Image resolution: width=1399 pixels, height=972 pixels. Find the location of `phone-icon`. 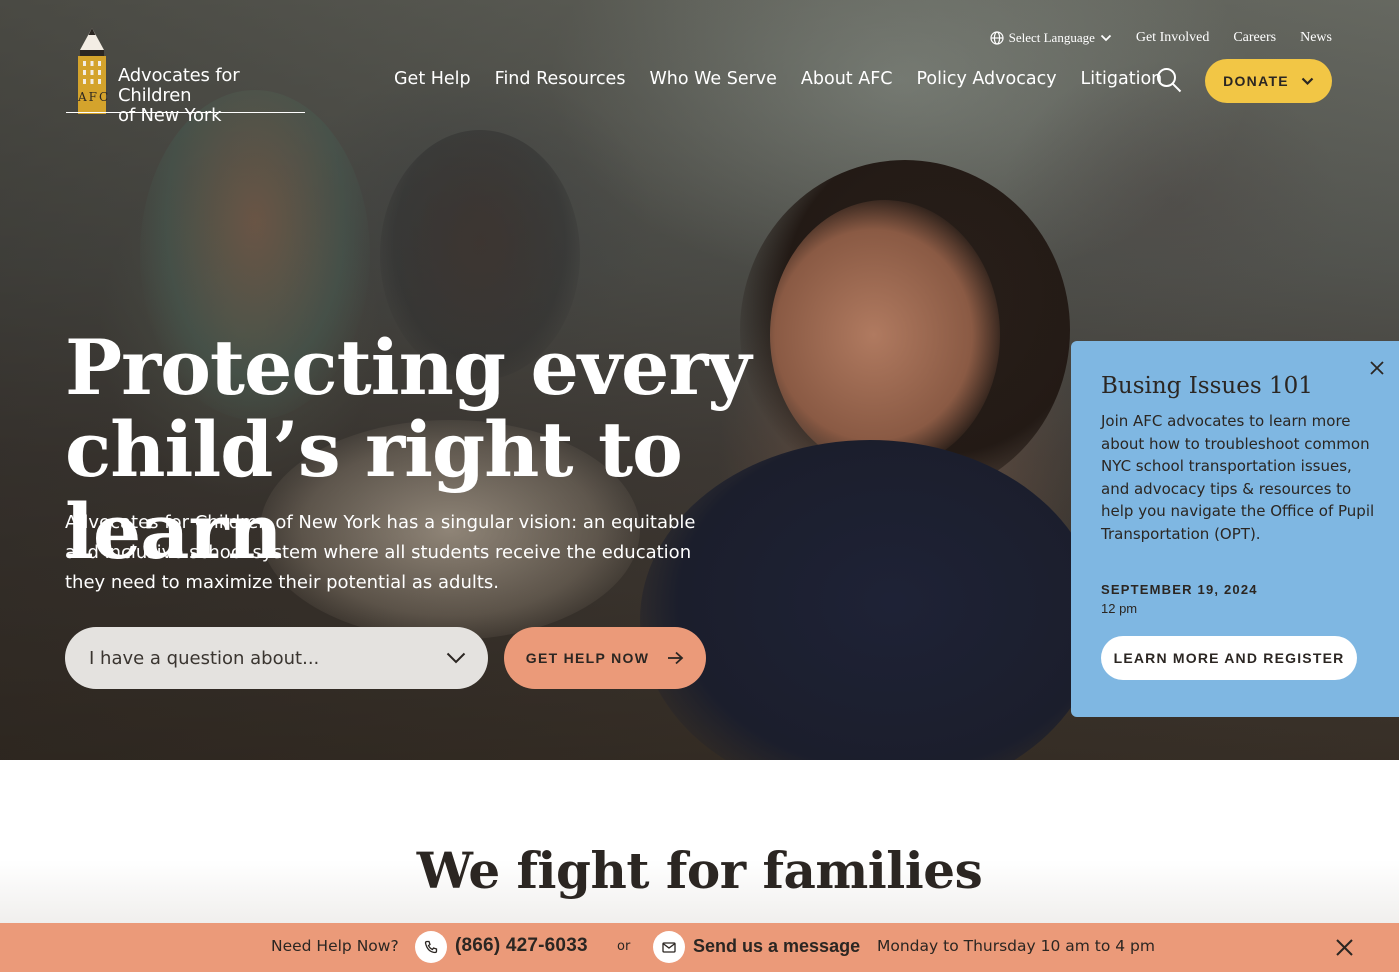

phone-icon is located at coordinates (431, 947).